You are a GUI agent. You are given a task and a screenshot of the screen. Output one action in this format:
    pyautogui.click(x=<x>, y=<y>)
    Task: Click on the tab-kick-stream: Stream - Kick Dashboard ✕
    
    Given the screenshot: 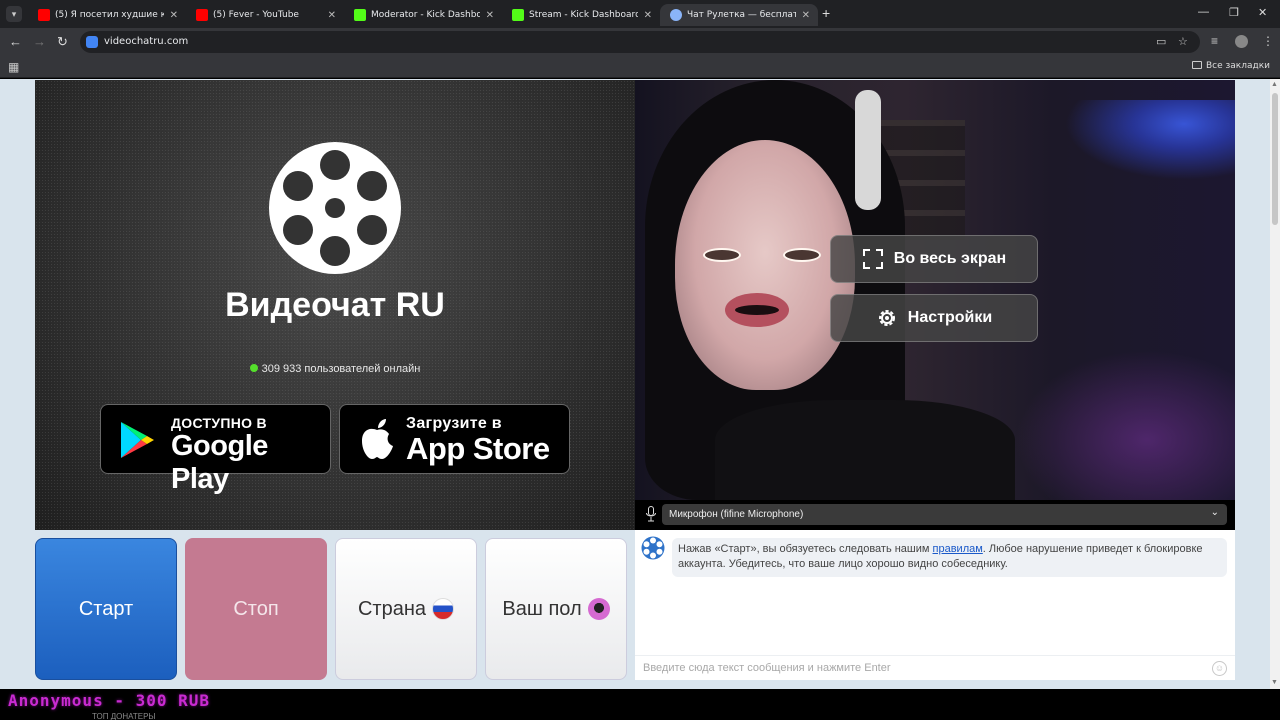 What is the action you would take?
    pyautogui.click(x=581, y=15)
    